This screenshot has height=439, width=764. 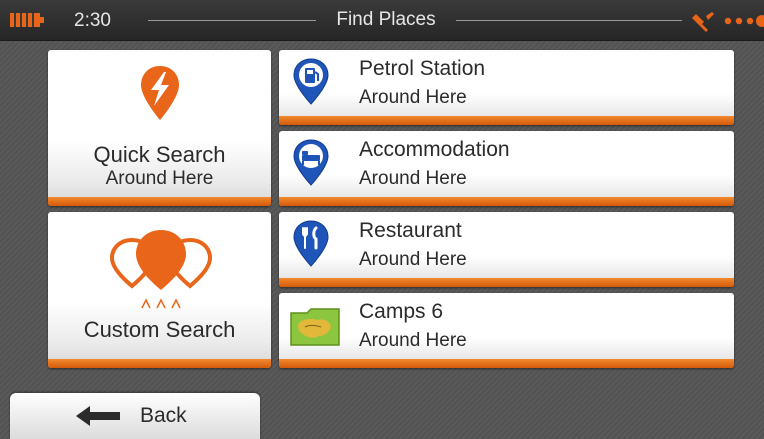 I want to click on back-label: Back, so click(x=163, y=415).